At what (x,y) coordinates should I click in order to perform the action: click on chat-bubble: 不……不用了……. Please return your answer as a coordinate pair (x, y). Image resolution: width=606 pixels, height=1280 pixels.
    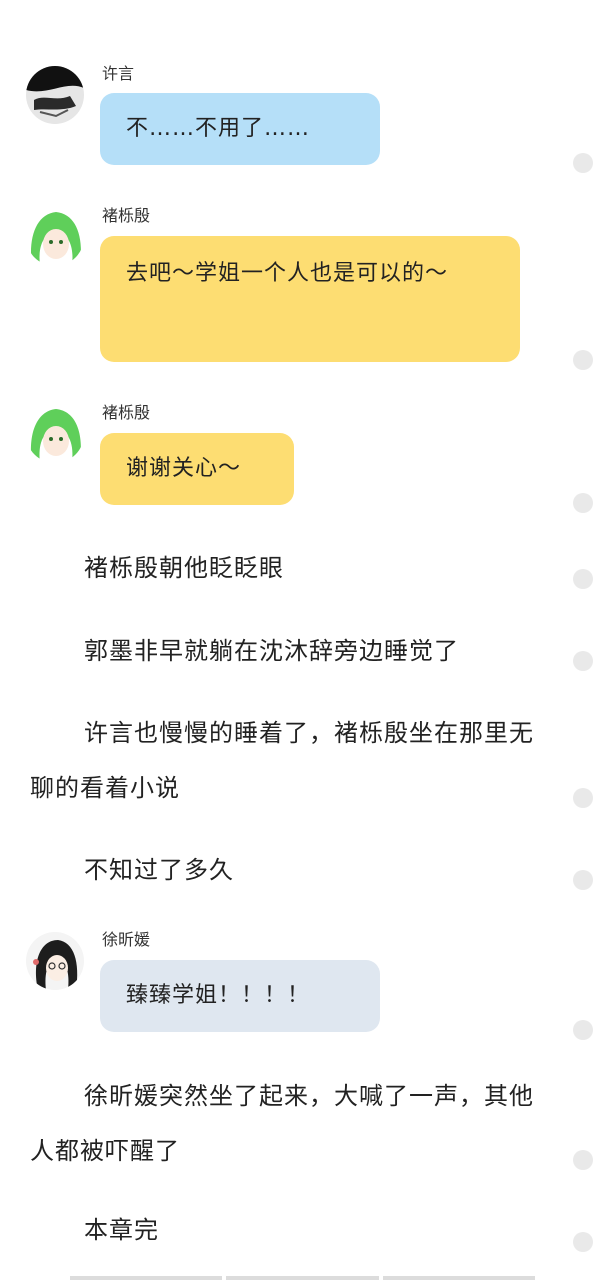
    Looking at the image, I should click on (240, 129).